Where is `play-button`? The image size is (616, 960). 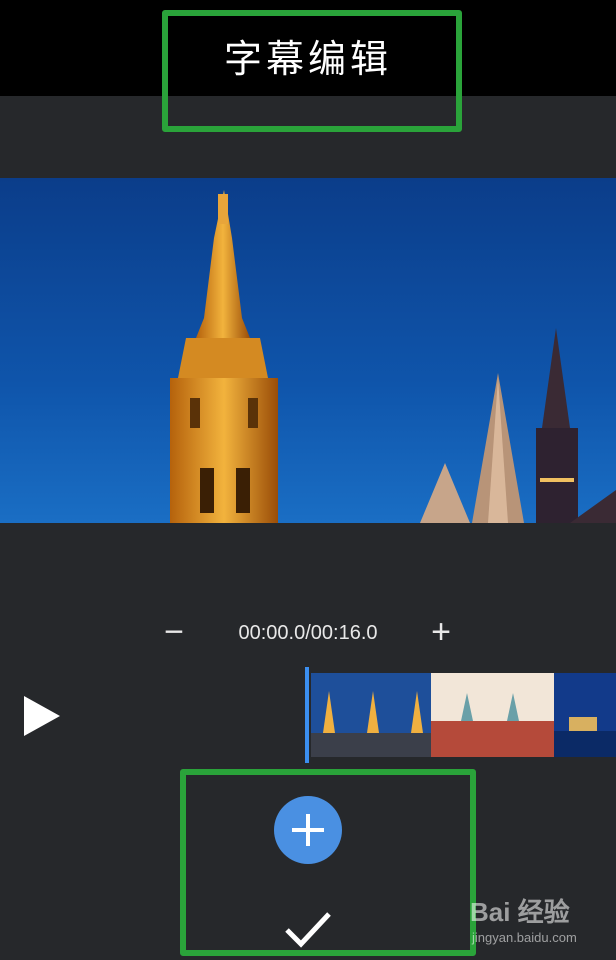
play-button is located at coordinates (42, 716).